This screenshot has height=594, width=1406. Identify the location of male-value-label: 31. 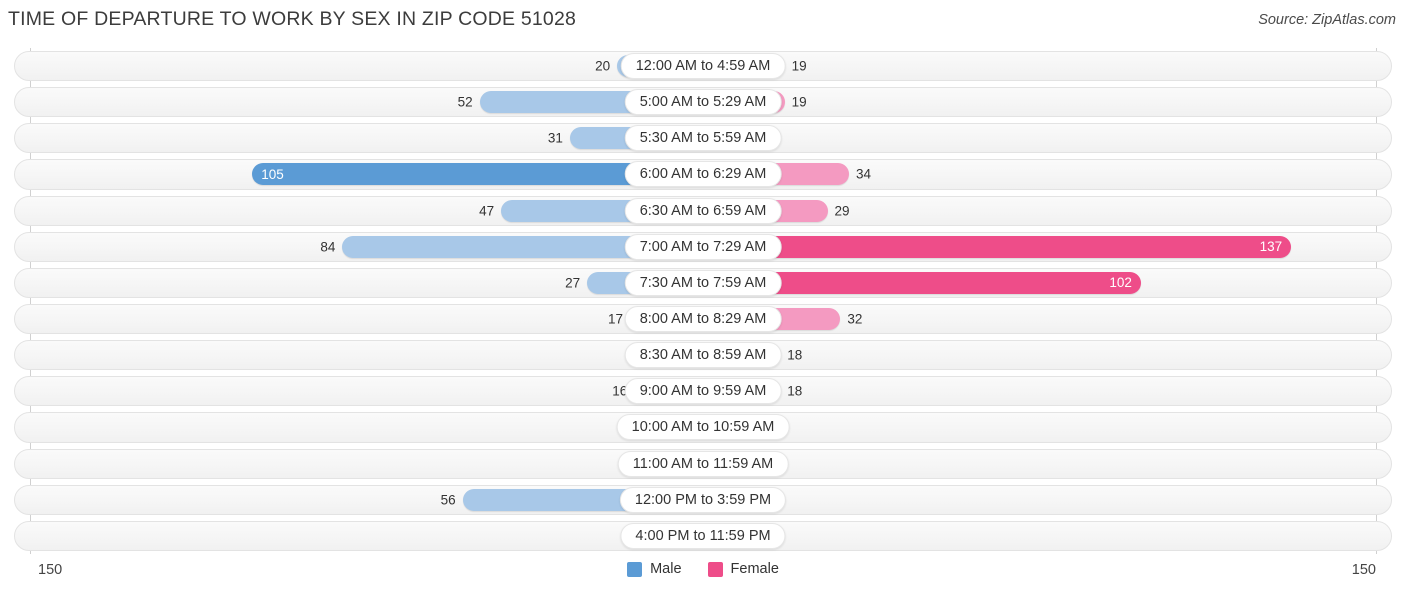
(555, 138).